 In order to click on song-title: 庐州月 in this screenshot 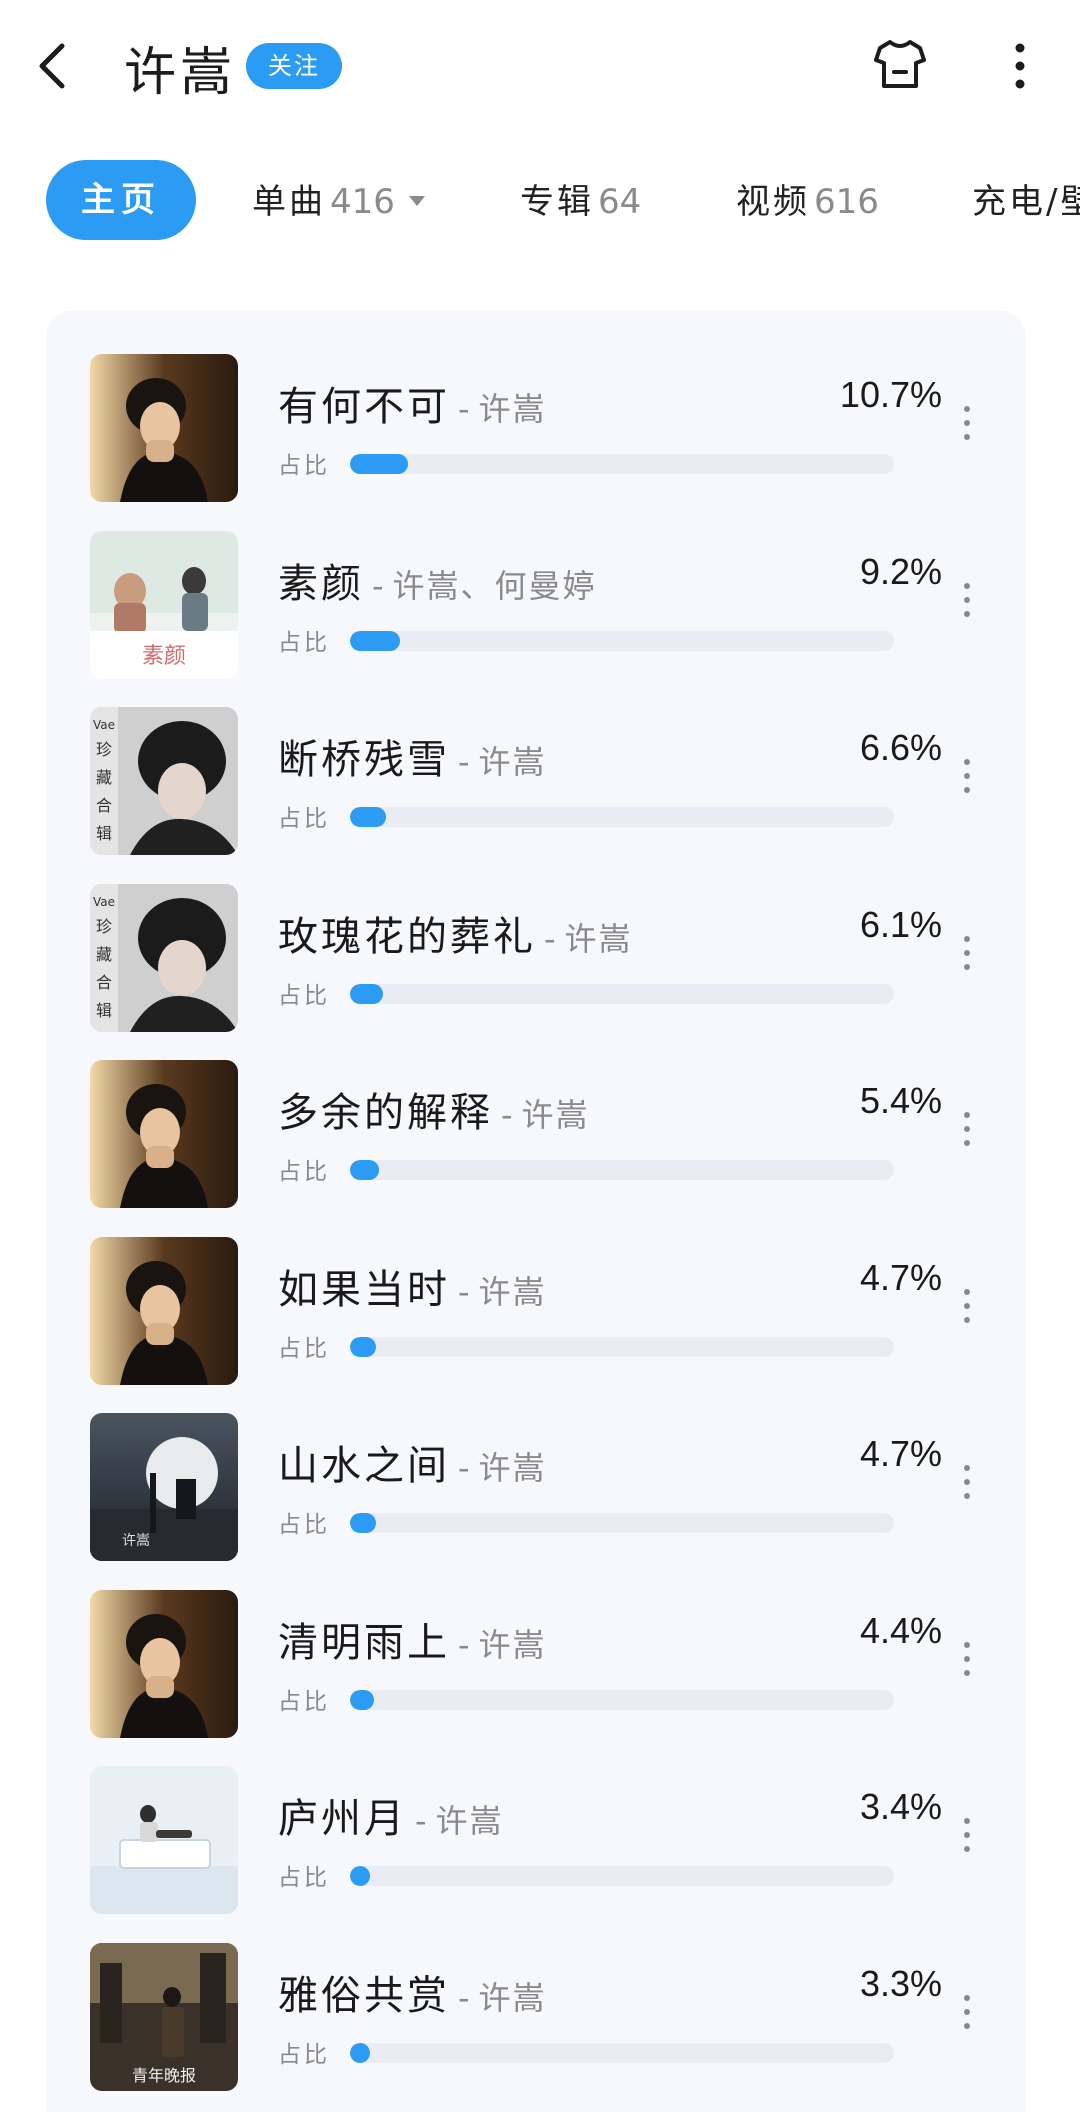, I will do `click(342, 1819)`.